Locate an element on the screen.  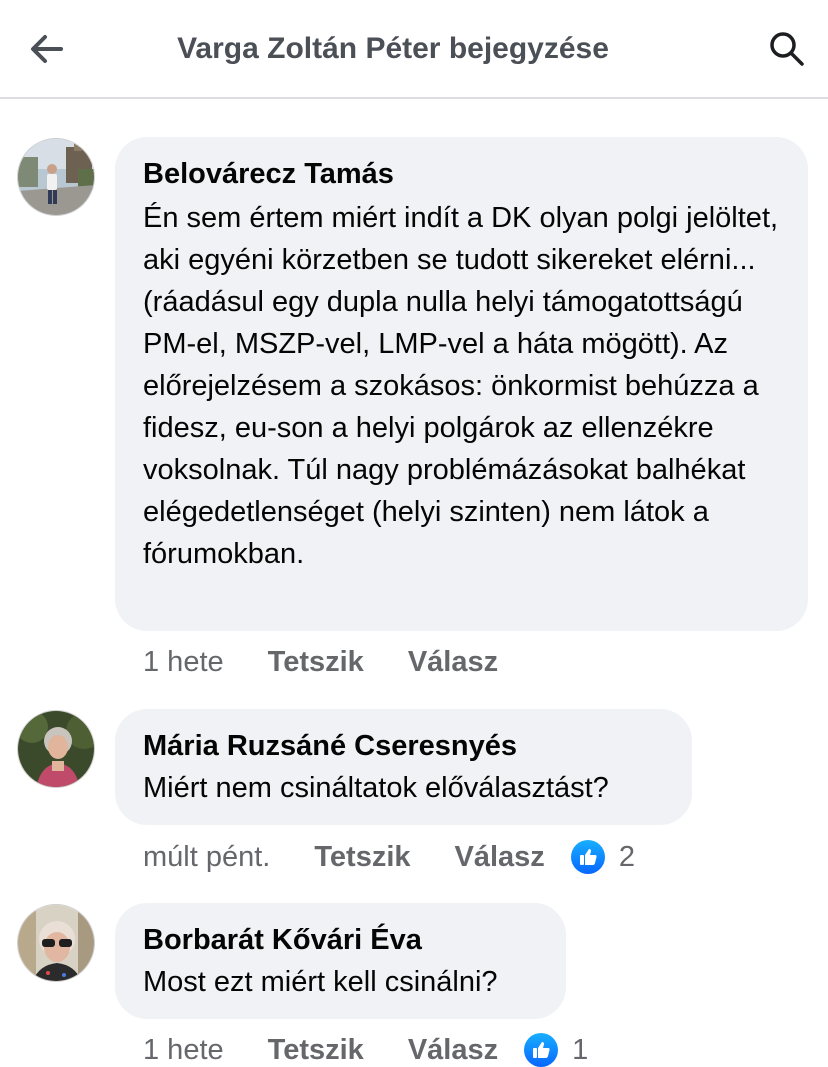
comment-actions: 1 hete Tetszik Válasz is located at coordinates (342, 662).